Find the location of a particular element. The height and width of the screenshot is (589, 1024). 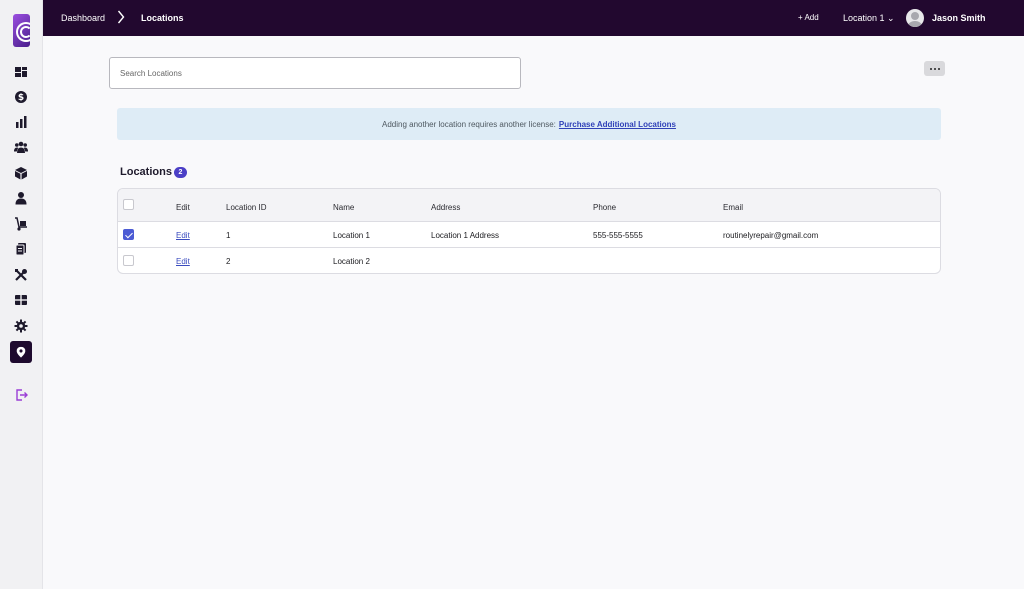

column-header-name: Name is located at coordinates (343, 207).